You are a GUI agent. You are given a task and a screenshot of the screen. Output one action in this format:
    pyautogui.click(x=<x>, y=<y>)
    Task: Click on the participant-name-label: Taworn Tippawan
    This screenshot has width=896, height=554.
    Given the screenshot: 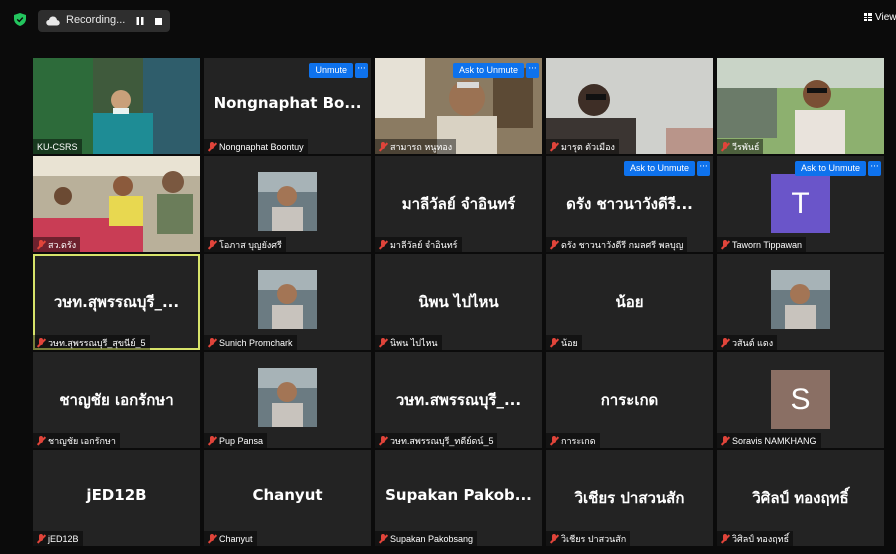 What is the action you would take?
    pyautogui.click(x=762, y=244)
    